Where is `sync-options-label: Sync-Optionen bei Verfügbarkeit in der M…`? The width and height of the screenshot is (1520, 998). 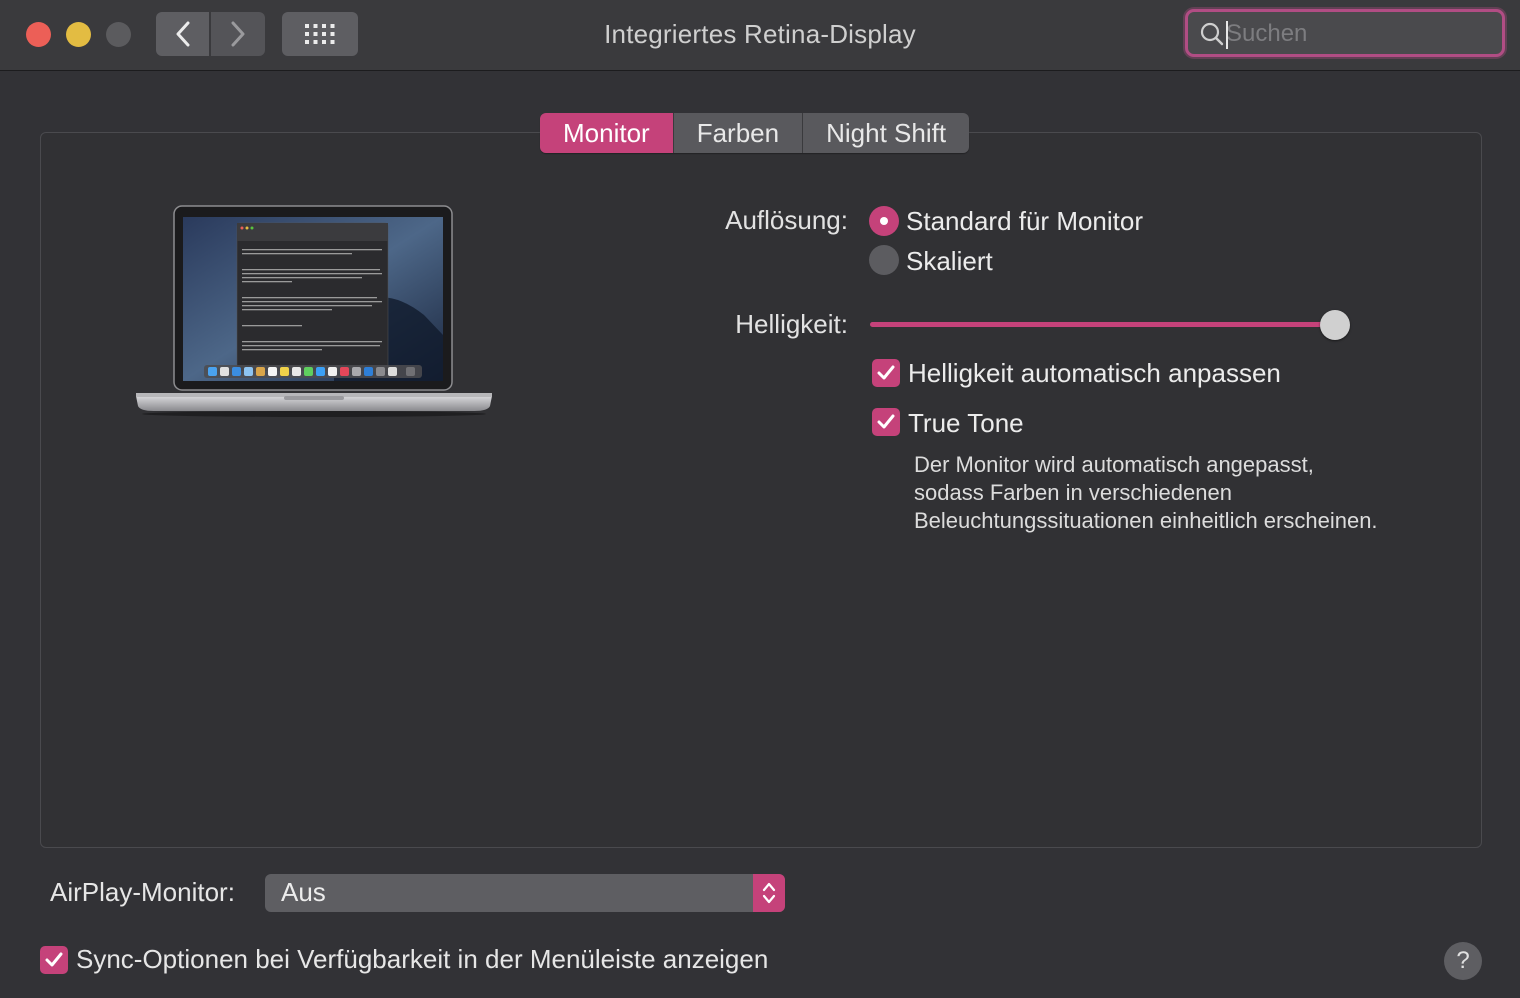
sync-options-label: Sync-Optionen bei Verfügbarkeit in der M… is located at coordinates (422, 959).